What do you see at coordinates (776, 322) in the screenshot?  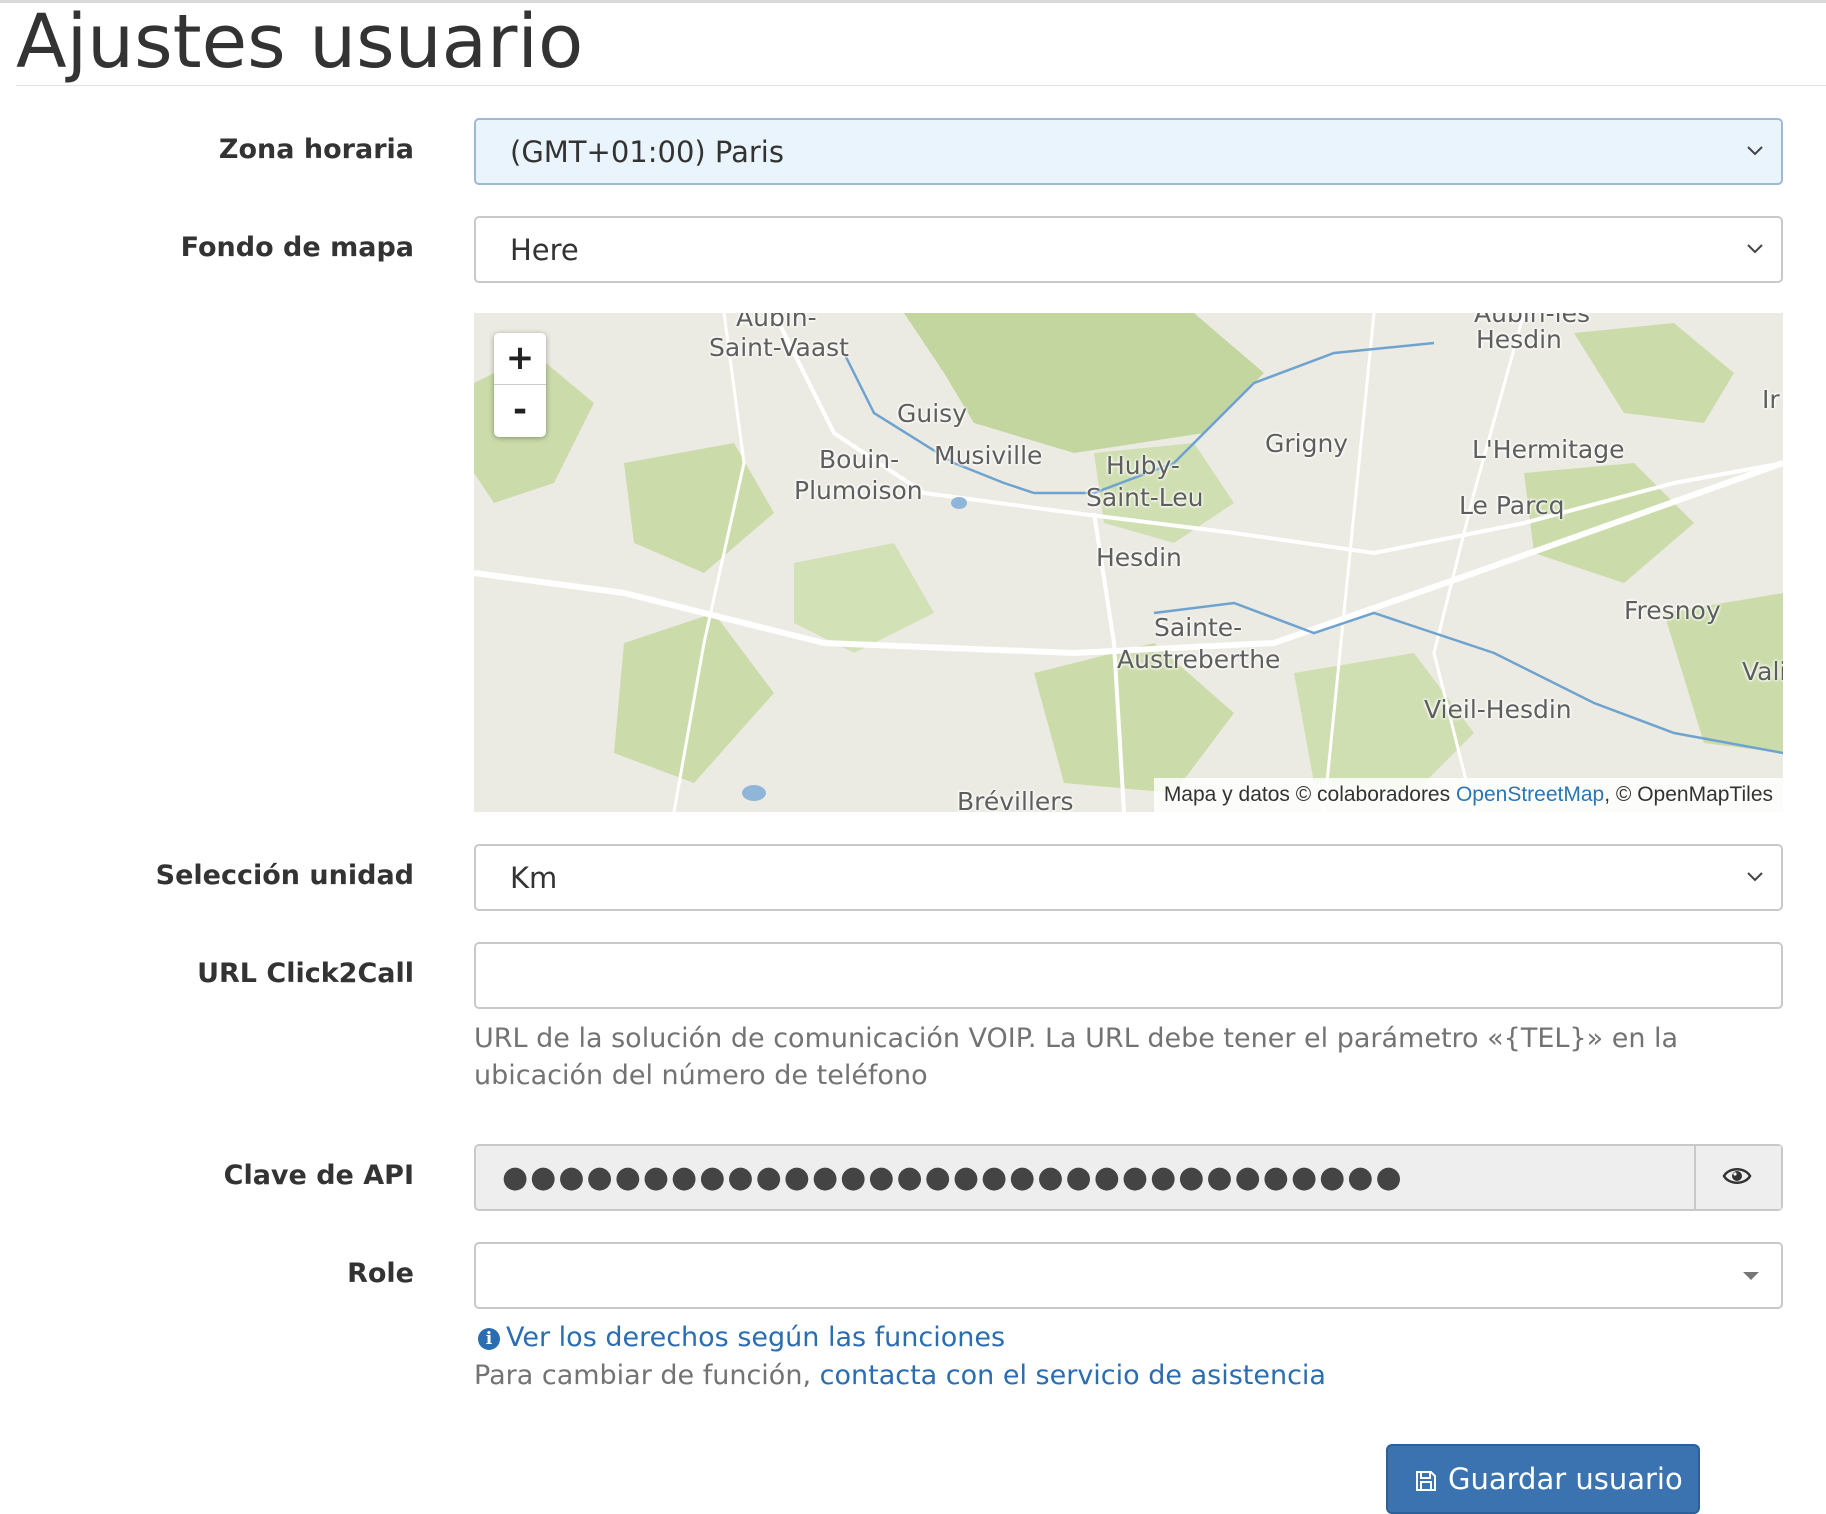 I see `map-place-label: Aubin-` at bounding box center [776, 322].